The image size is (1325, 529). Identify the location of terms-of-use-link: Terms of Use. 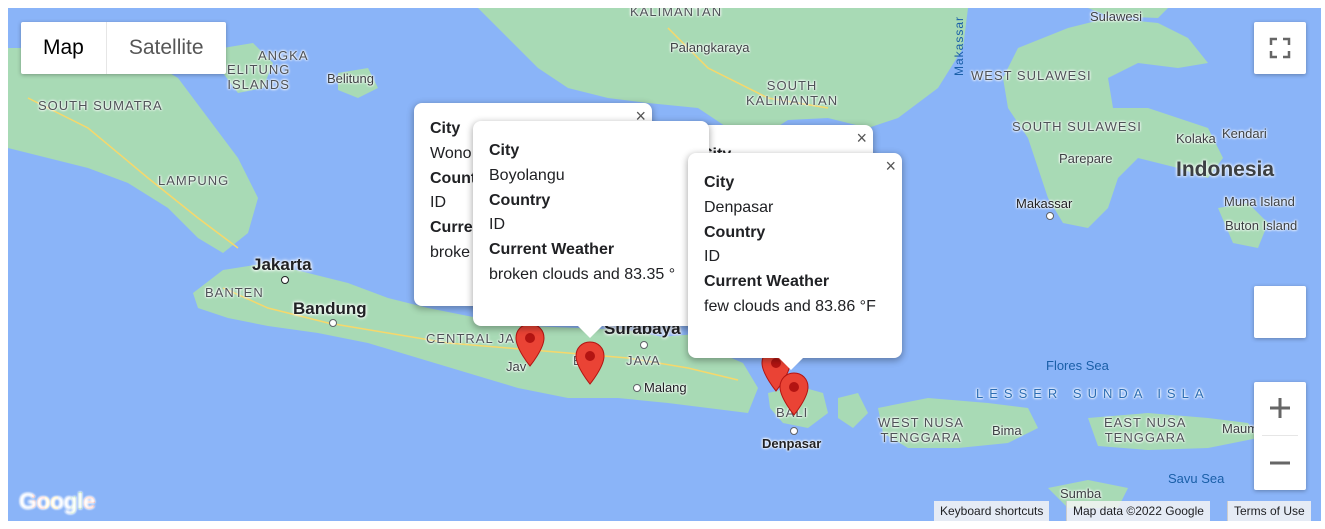
(1269, 511).